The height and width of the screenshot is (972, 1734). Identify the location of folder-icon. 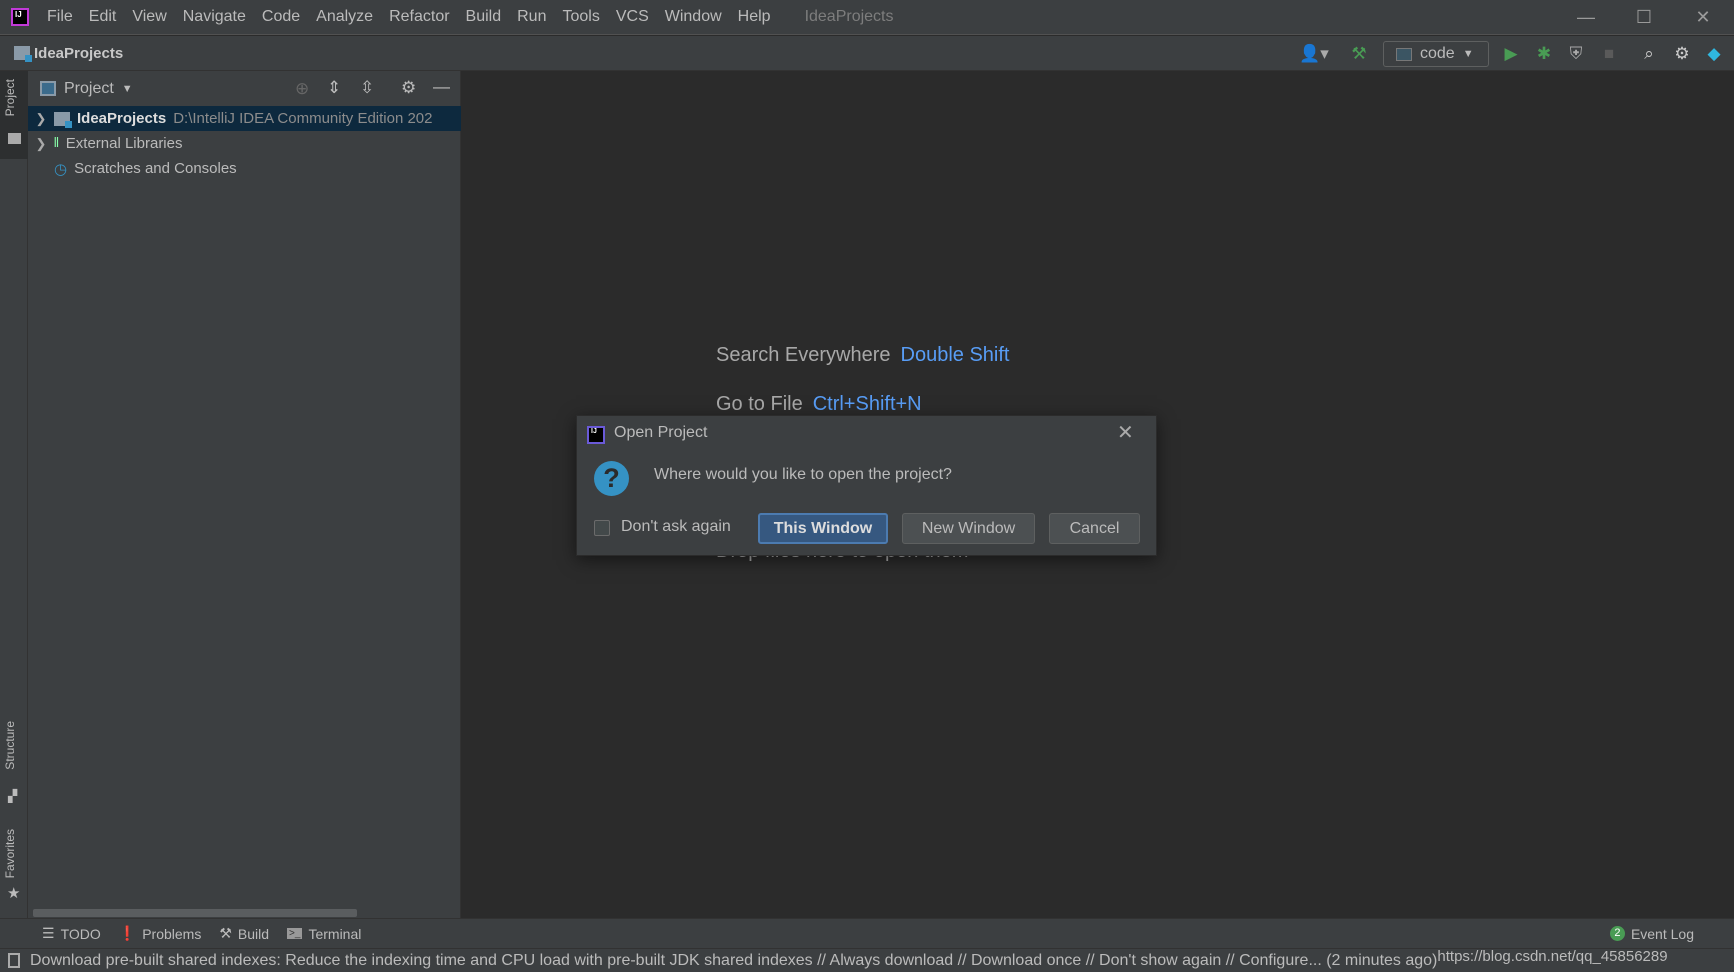
(14, 138).